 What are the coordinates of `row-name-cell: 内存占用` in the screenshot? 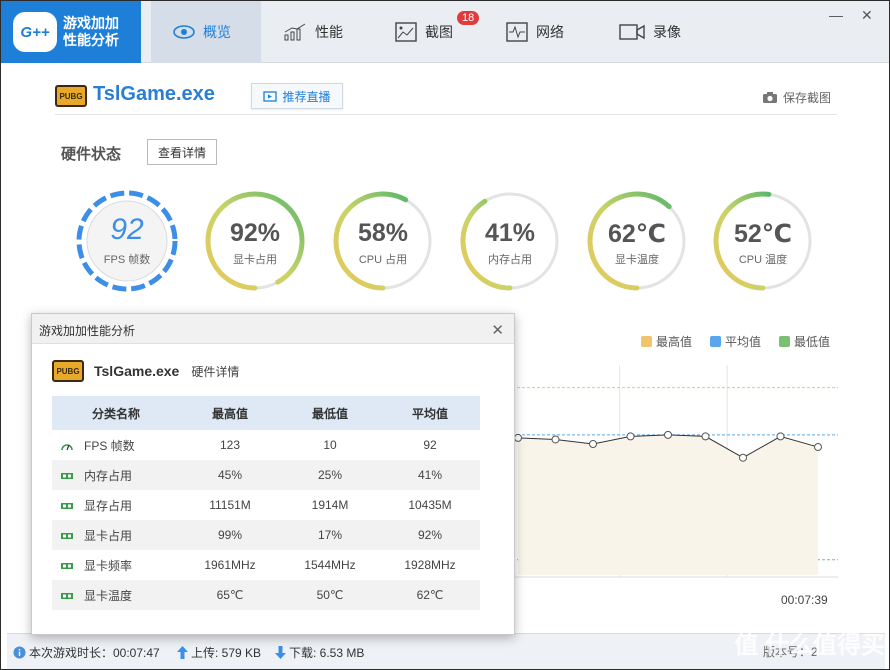 It's located at (116, 475).